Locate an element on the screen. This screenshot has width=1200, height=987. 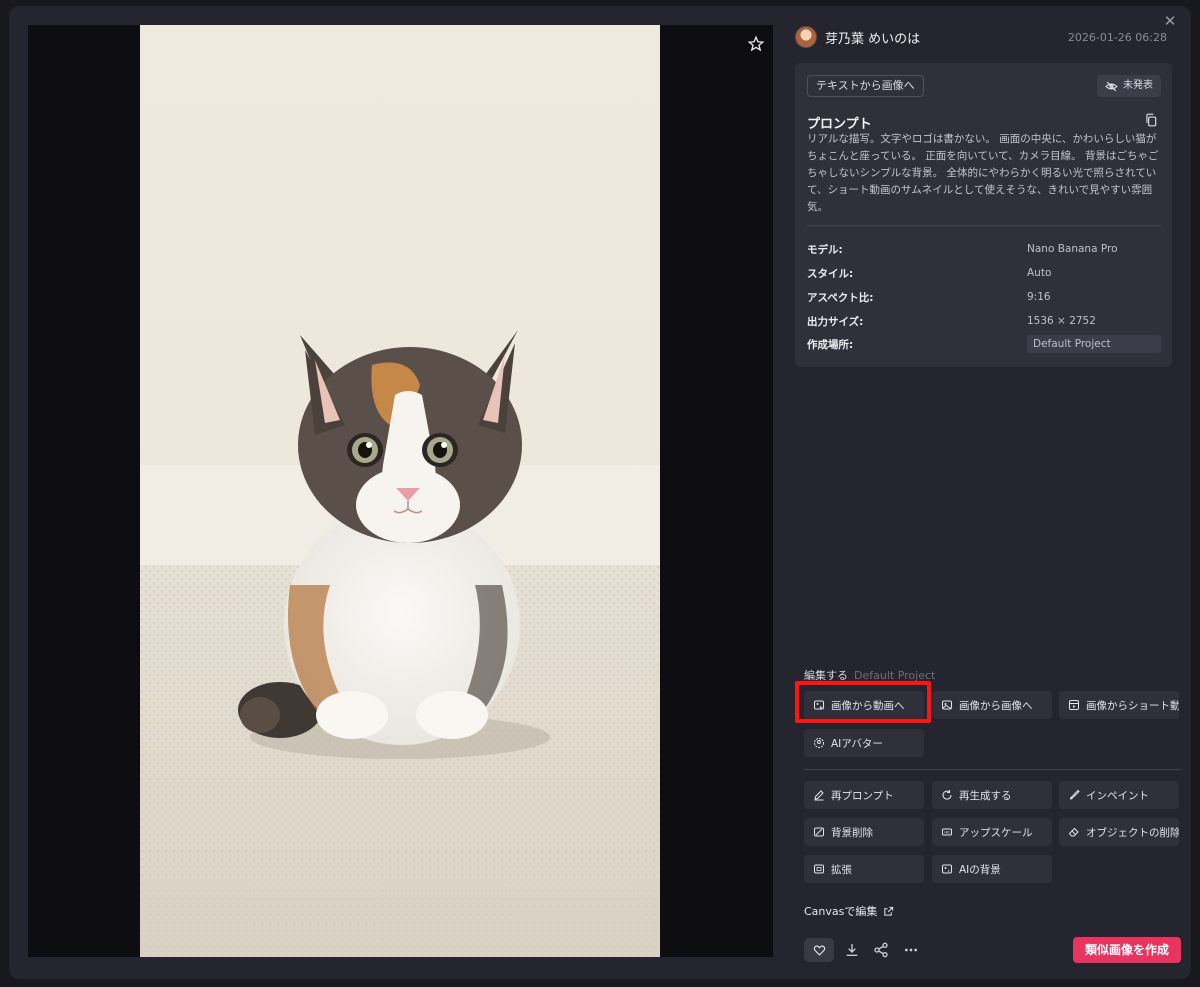
meta-model: モデル: Nano Banana Pro is located at coordinates (984, 249).